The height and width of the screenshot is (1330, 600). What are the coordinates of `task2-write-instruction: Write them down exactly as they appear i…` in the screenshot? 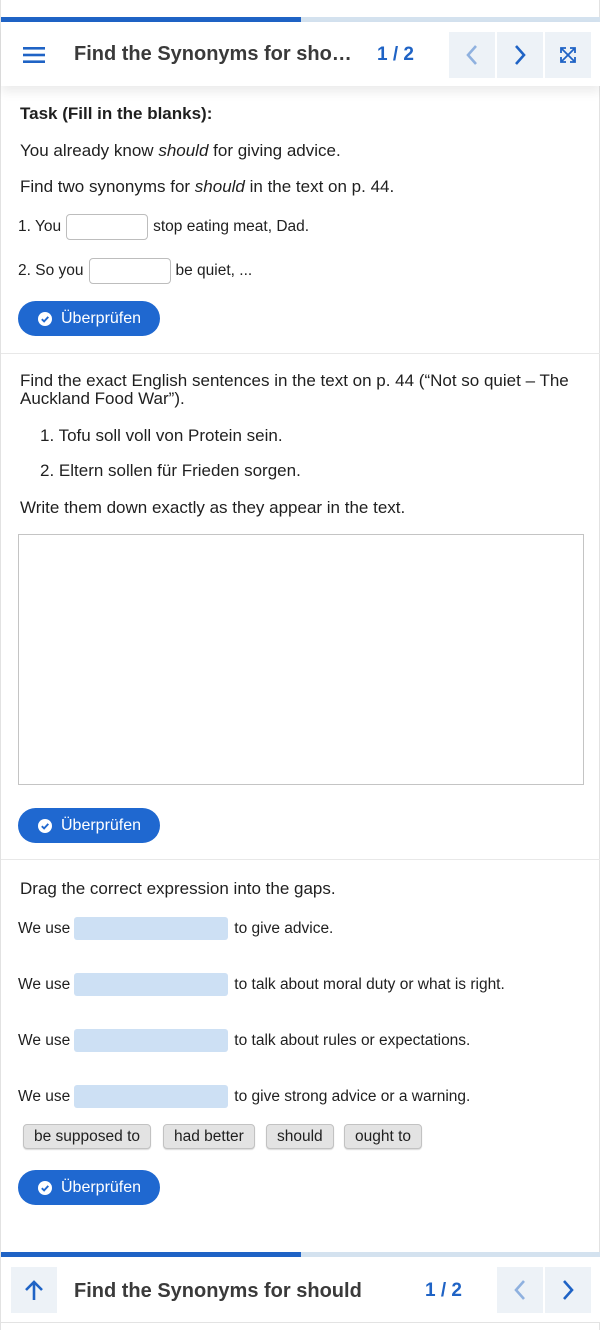 It's located at (213, 507).